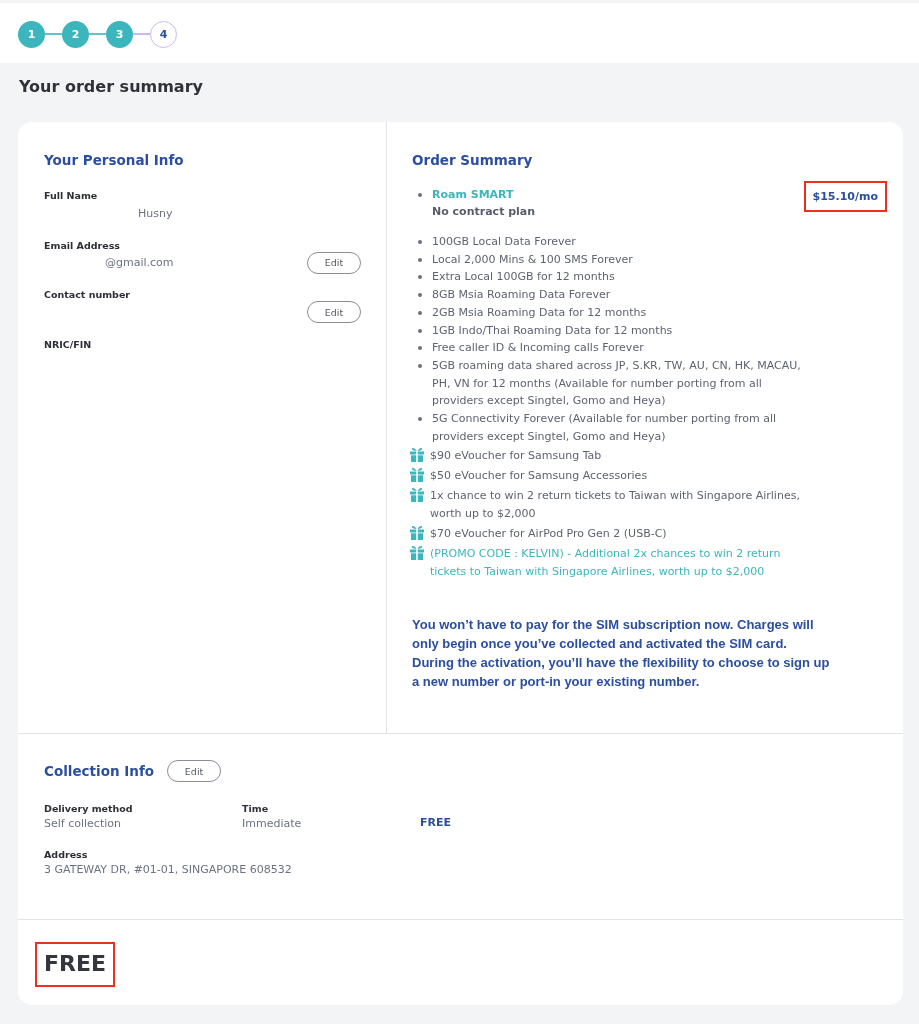 This screenshot has height=1024, width=919. I want to click on feature-text: Free caller ID & Incoming calls Forever, so click(538, 348).